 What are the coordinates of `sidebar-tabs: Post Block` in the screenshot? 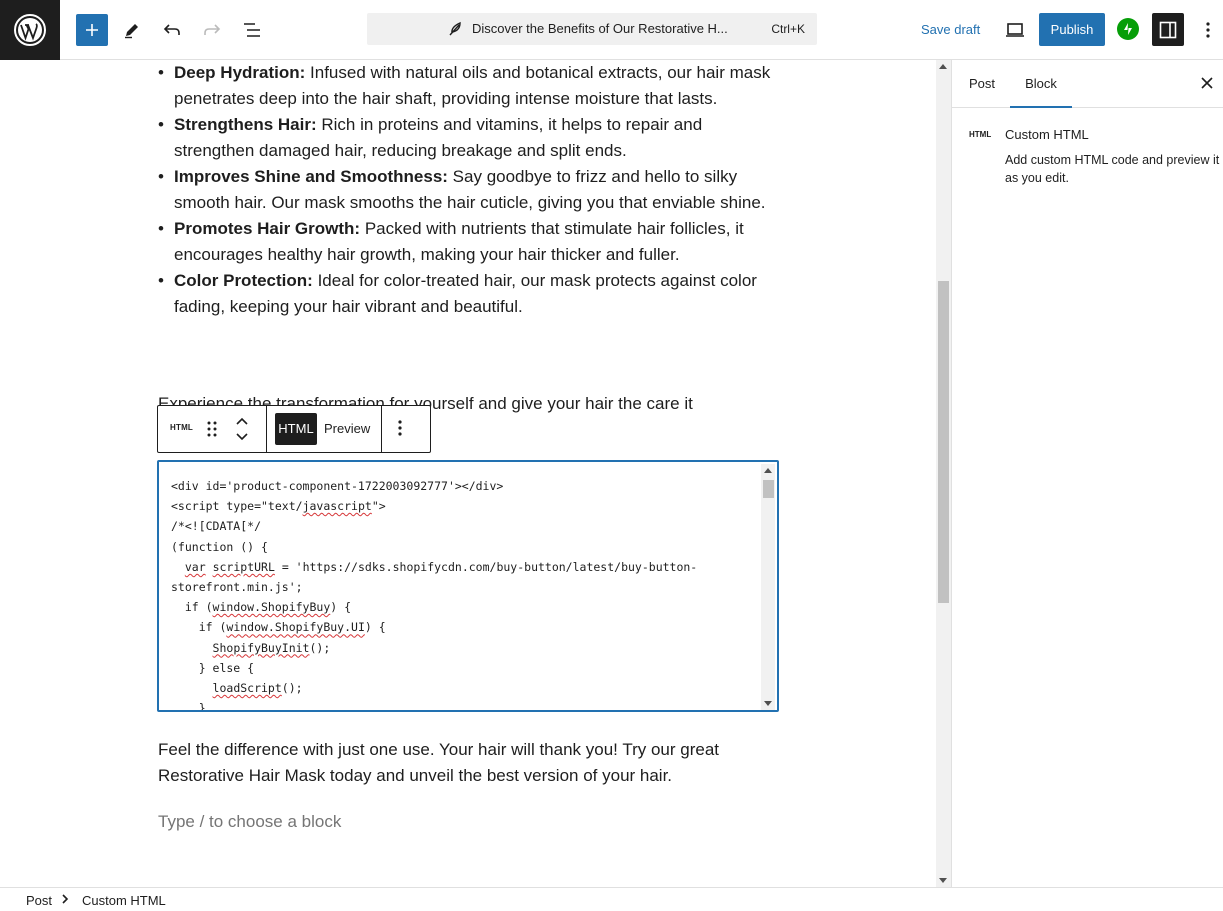 It's located at (1087, 84).